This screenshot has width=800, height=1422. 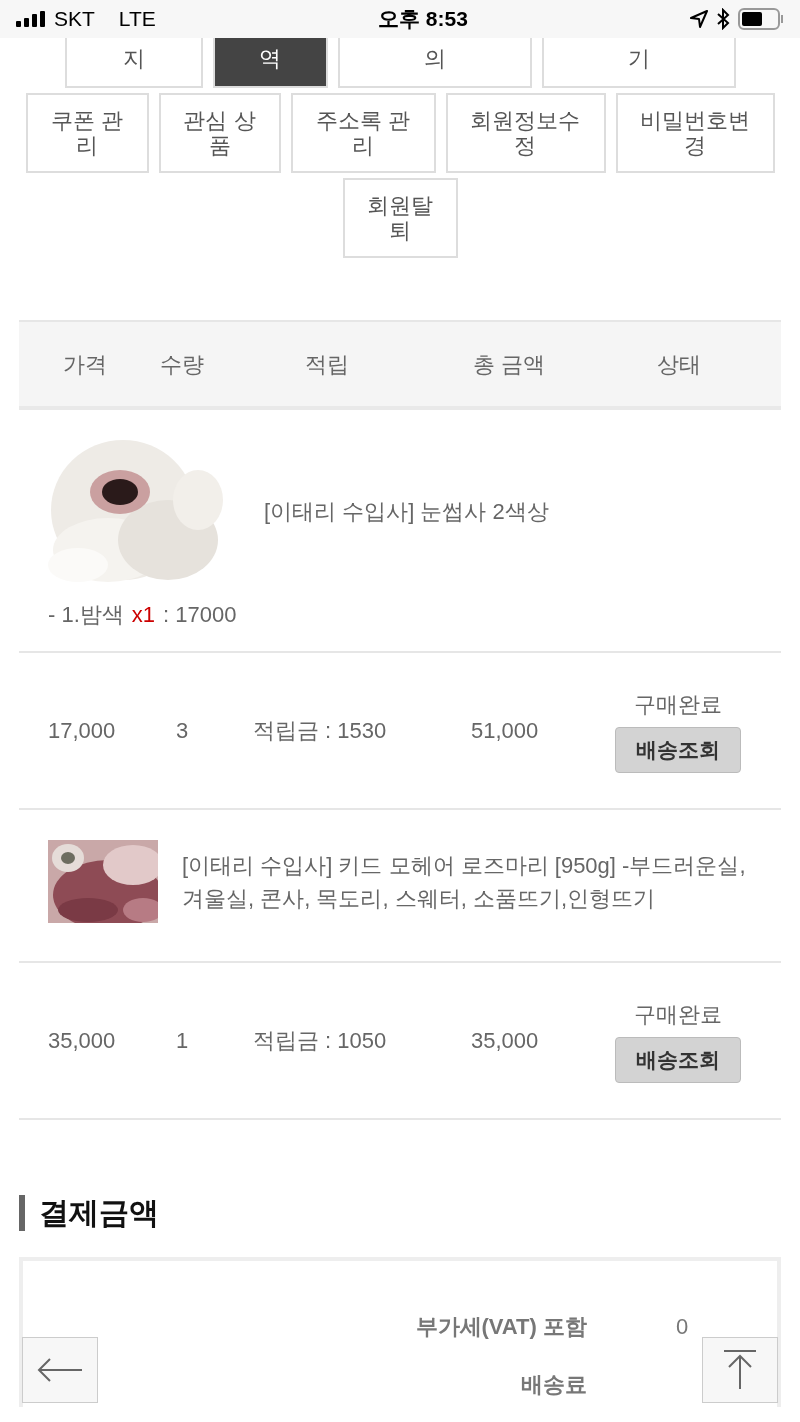 What do you see at coordinates (695, 133) in the screenshot?
I see `menu-tab: 비밀번호변경` at bounding box center [695, 133].